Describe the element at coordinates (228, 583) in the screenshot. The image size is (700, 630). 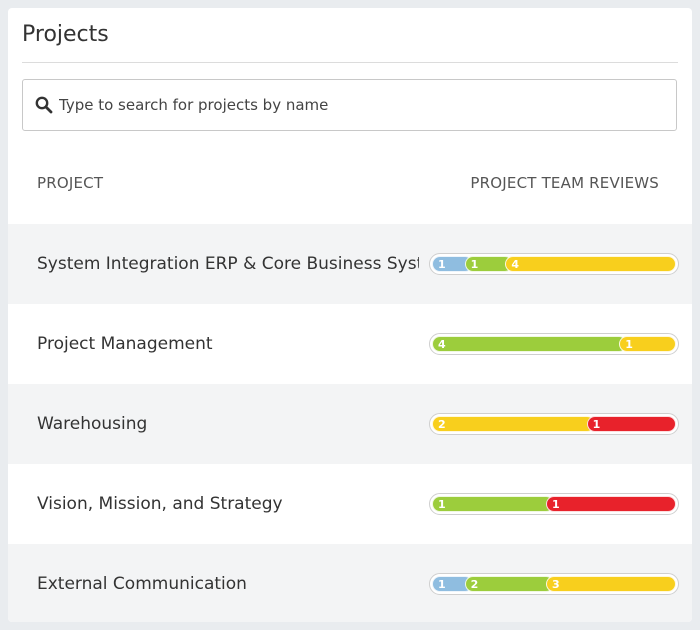
I see `project-name: External Communication` at that location.